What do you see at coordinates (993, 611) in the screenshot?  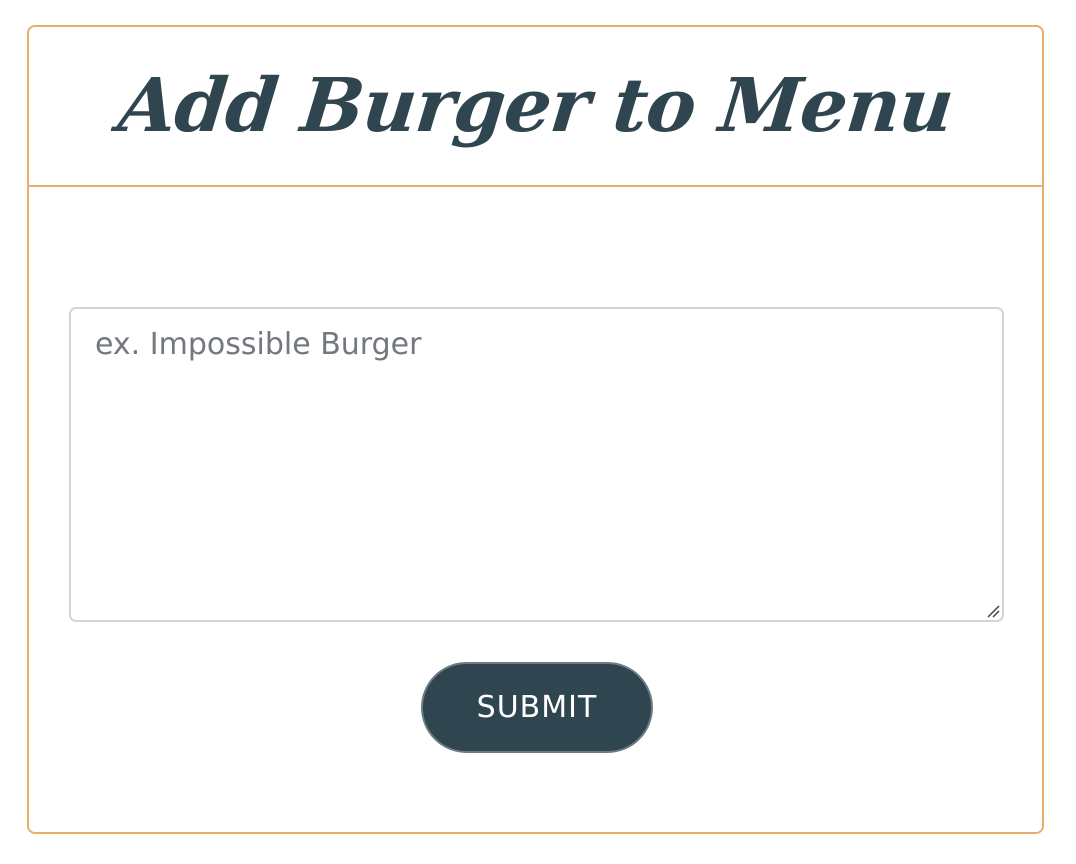 I see `resize-grip-icon` at bounding box center [993, 611].